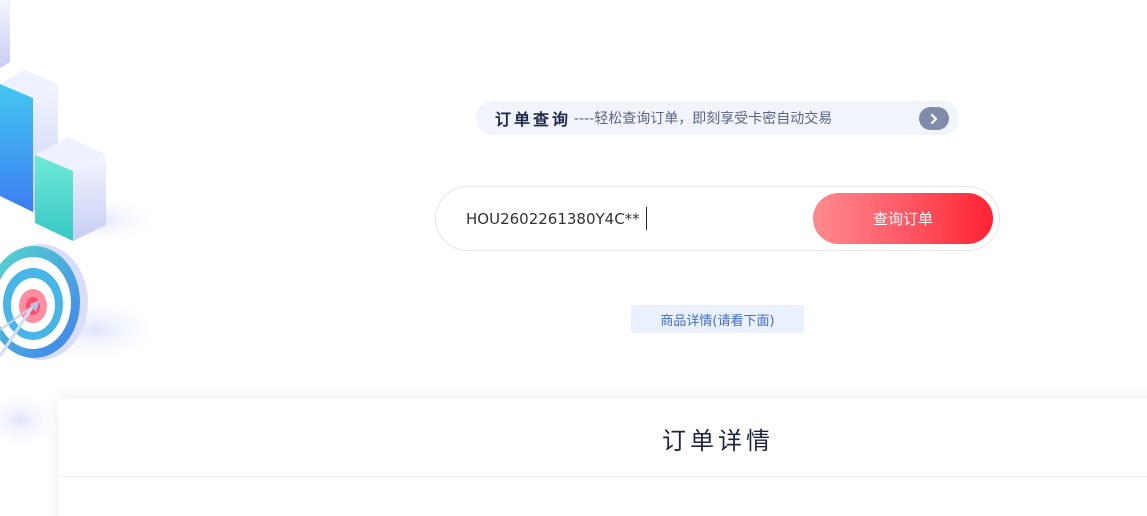  What do you see at coordinates (30, 420) in the screenshot?
I see `lower-glow` at bounding box center [30, 420].